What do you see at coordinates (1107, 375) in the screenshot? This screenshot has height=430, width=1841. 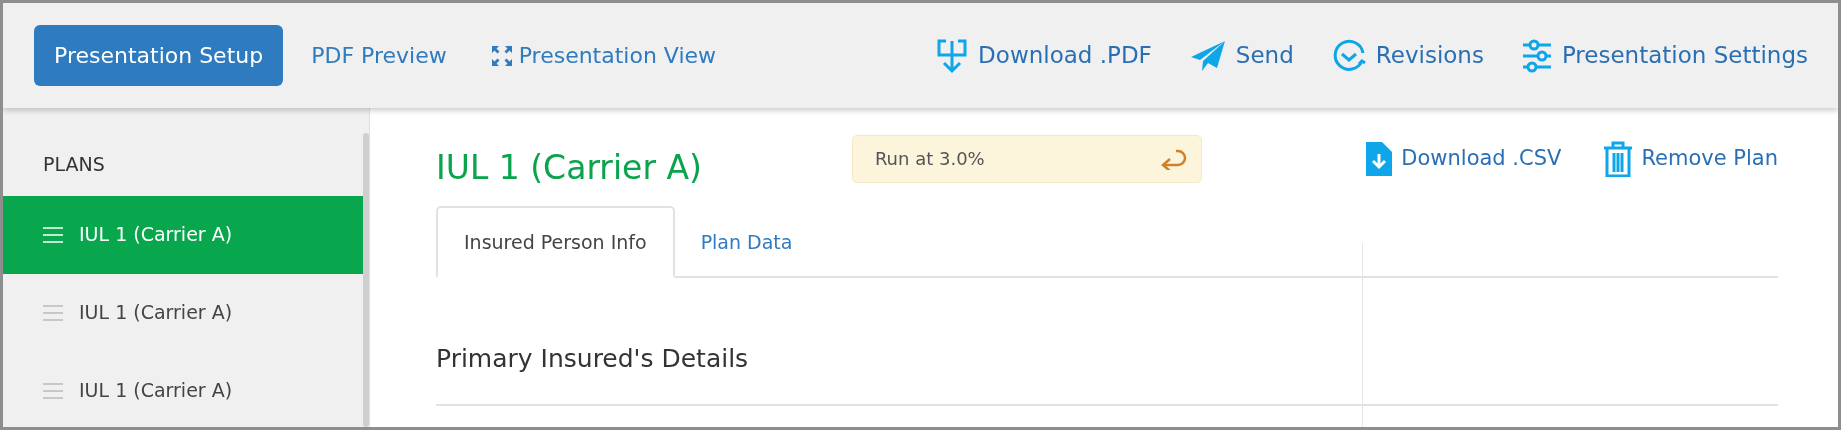 I see `section-heading: Primary Insured's Details` at bounding box center [1107, 375].